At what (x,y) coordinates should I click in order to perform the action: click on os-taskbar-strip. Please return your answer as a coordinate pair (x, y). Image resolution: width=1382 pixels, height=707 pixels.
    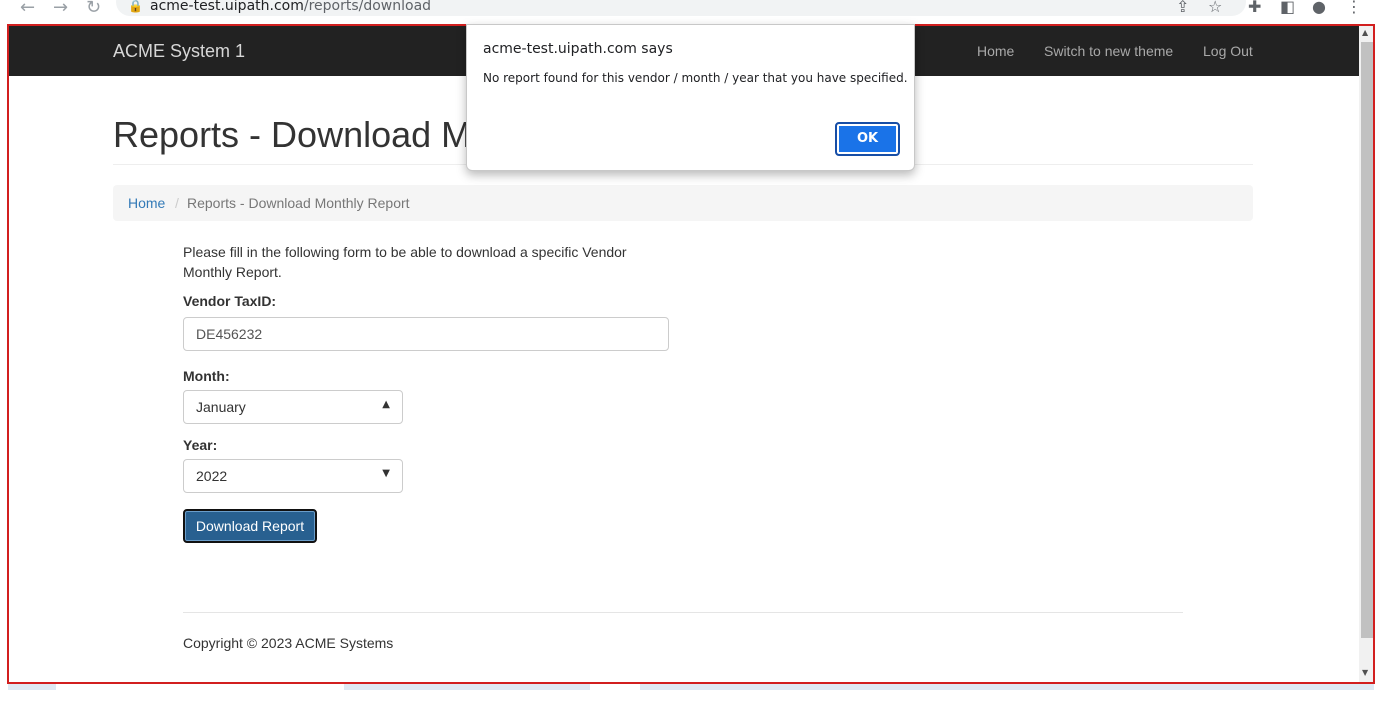
    Looking at the image, I should click on (691, 695).